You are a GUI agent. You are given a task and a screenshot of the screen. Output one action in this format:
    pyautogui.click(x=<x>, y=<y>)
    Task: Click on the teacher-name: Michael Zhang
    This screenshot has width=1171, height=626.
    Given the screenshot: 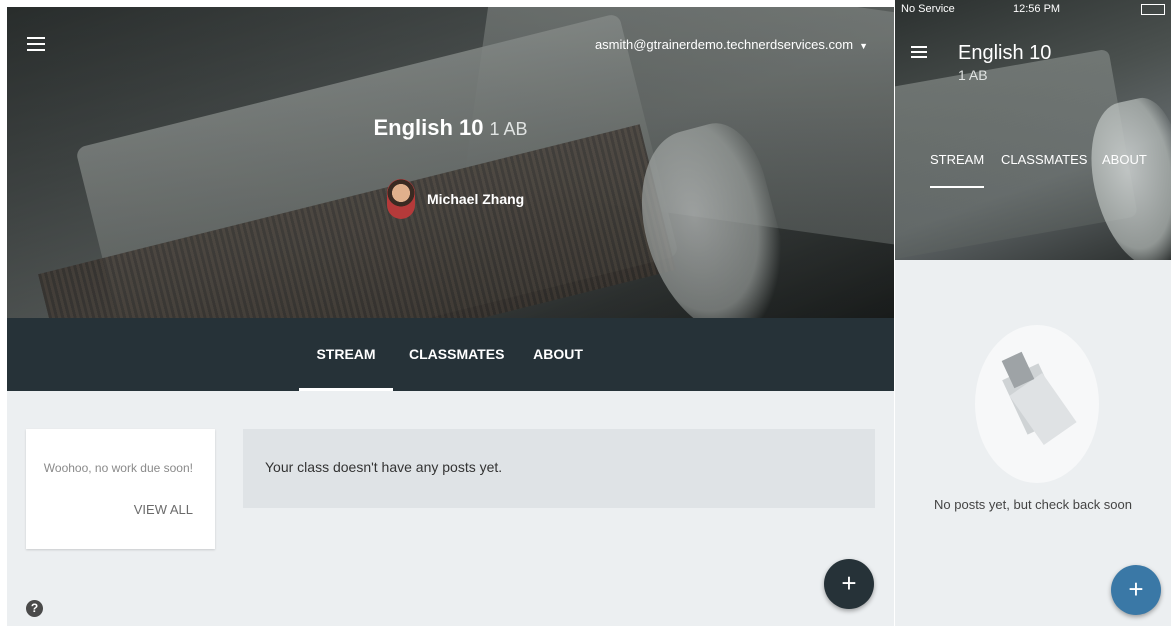 What is the action you would take?
    pyautogui.click(x=476, y=199)
    